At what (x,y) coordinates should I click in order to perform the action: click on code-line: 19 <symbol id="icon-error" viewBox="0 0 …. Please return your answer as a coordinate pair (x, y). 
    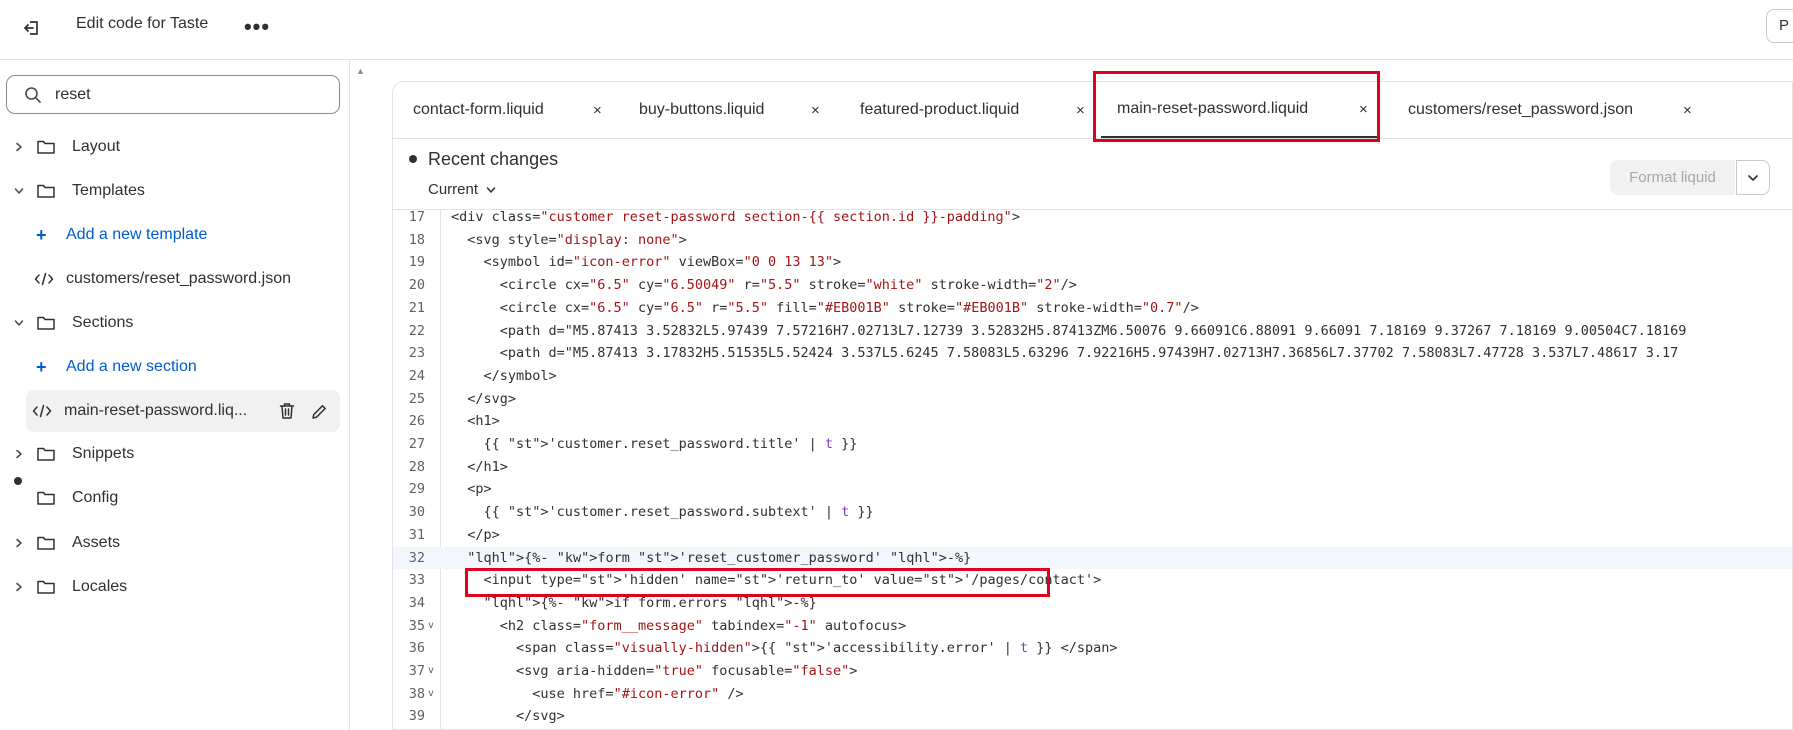
    Looking at the image, I should click on (1092, 262).